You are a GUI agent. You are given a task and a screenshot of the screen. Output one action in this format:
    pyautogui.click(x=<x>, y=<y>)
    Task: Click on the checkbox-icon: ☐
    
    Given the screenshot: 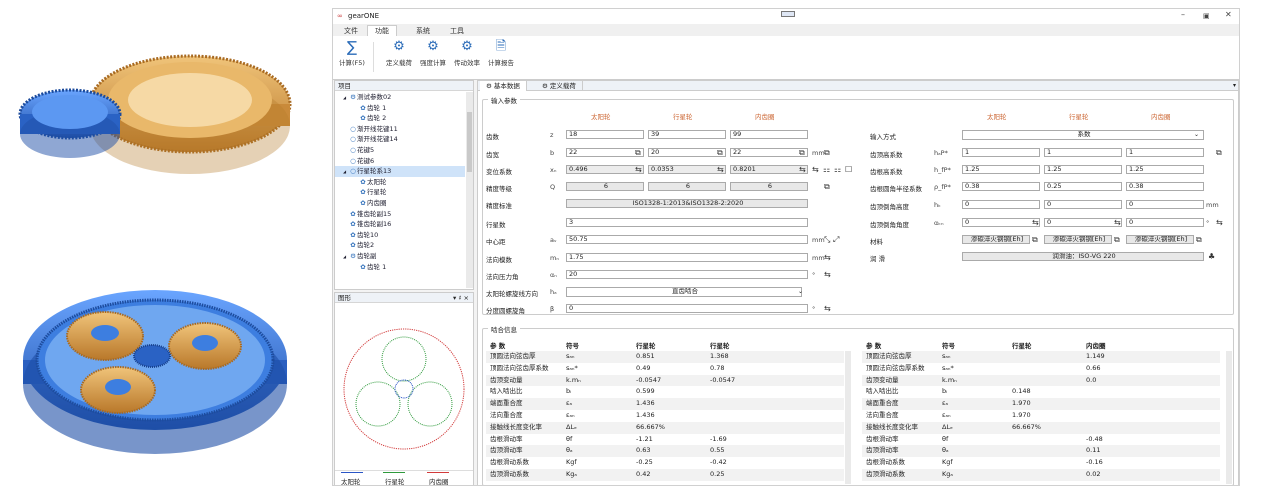 What is the action you would take?
    pyautogui.click(x=848, y=169)
    